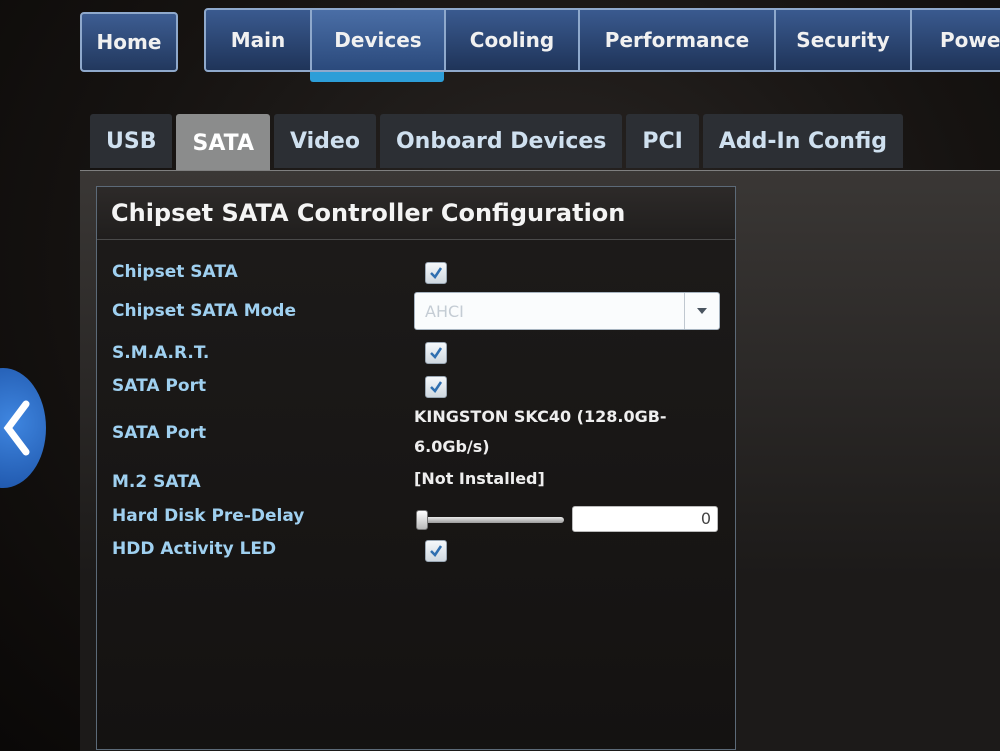  What do you see at coordinates (131, 141) in the screenshot?
I see `subtab-usb: USB` at bounding box center [131, 141].